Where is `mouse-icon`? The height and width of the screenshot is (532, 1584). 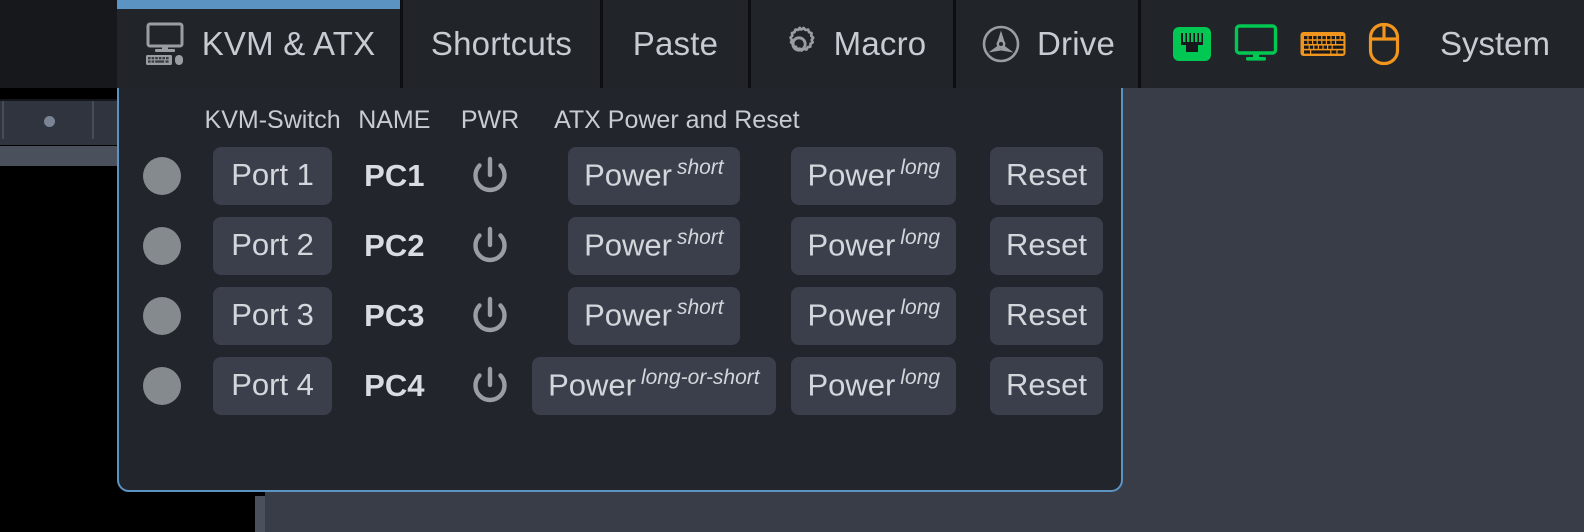 mouse-icon is located at coordinates (1384, 44).